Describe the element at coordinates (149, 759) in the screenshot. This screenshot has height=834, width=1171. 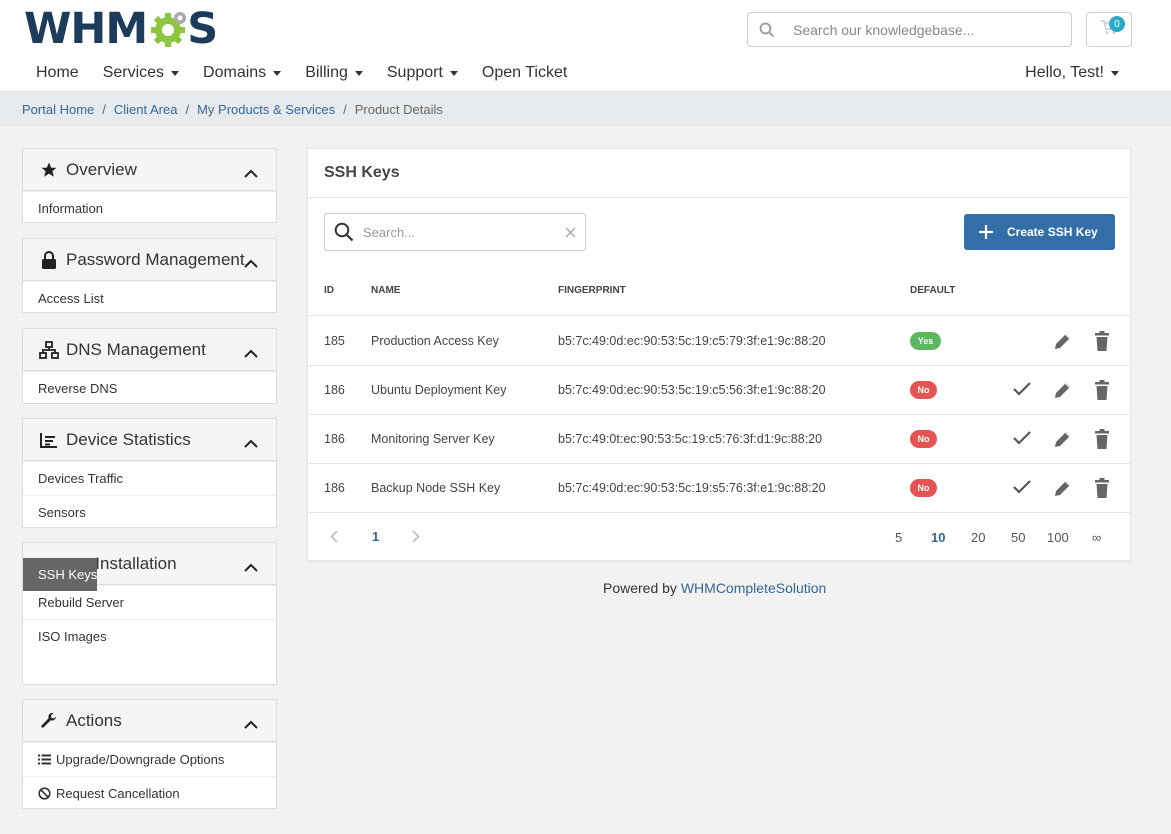
I see `sidebar-item-upgrade-downgrade: Upgrade/Downgrade Options` at that location.